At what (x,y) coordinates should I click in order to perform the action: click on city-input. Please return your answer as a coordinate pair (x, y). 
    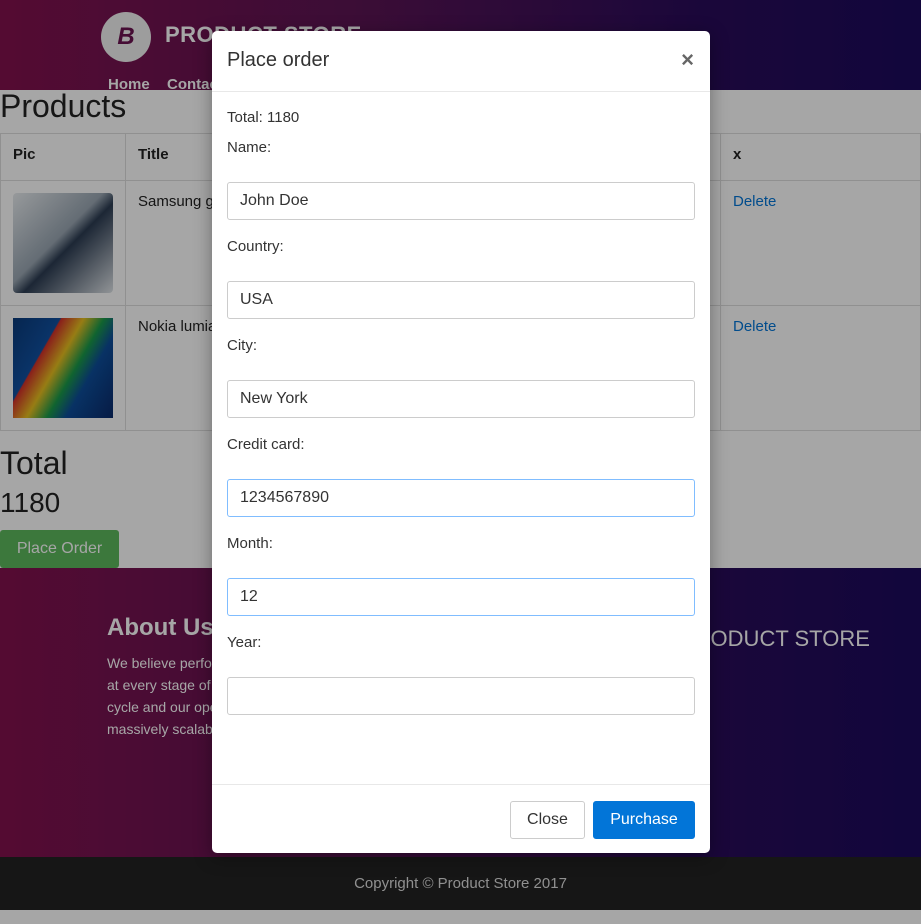
    Looking at the image, I should click on (461, 399).